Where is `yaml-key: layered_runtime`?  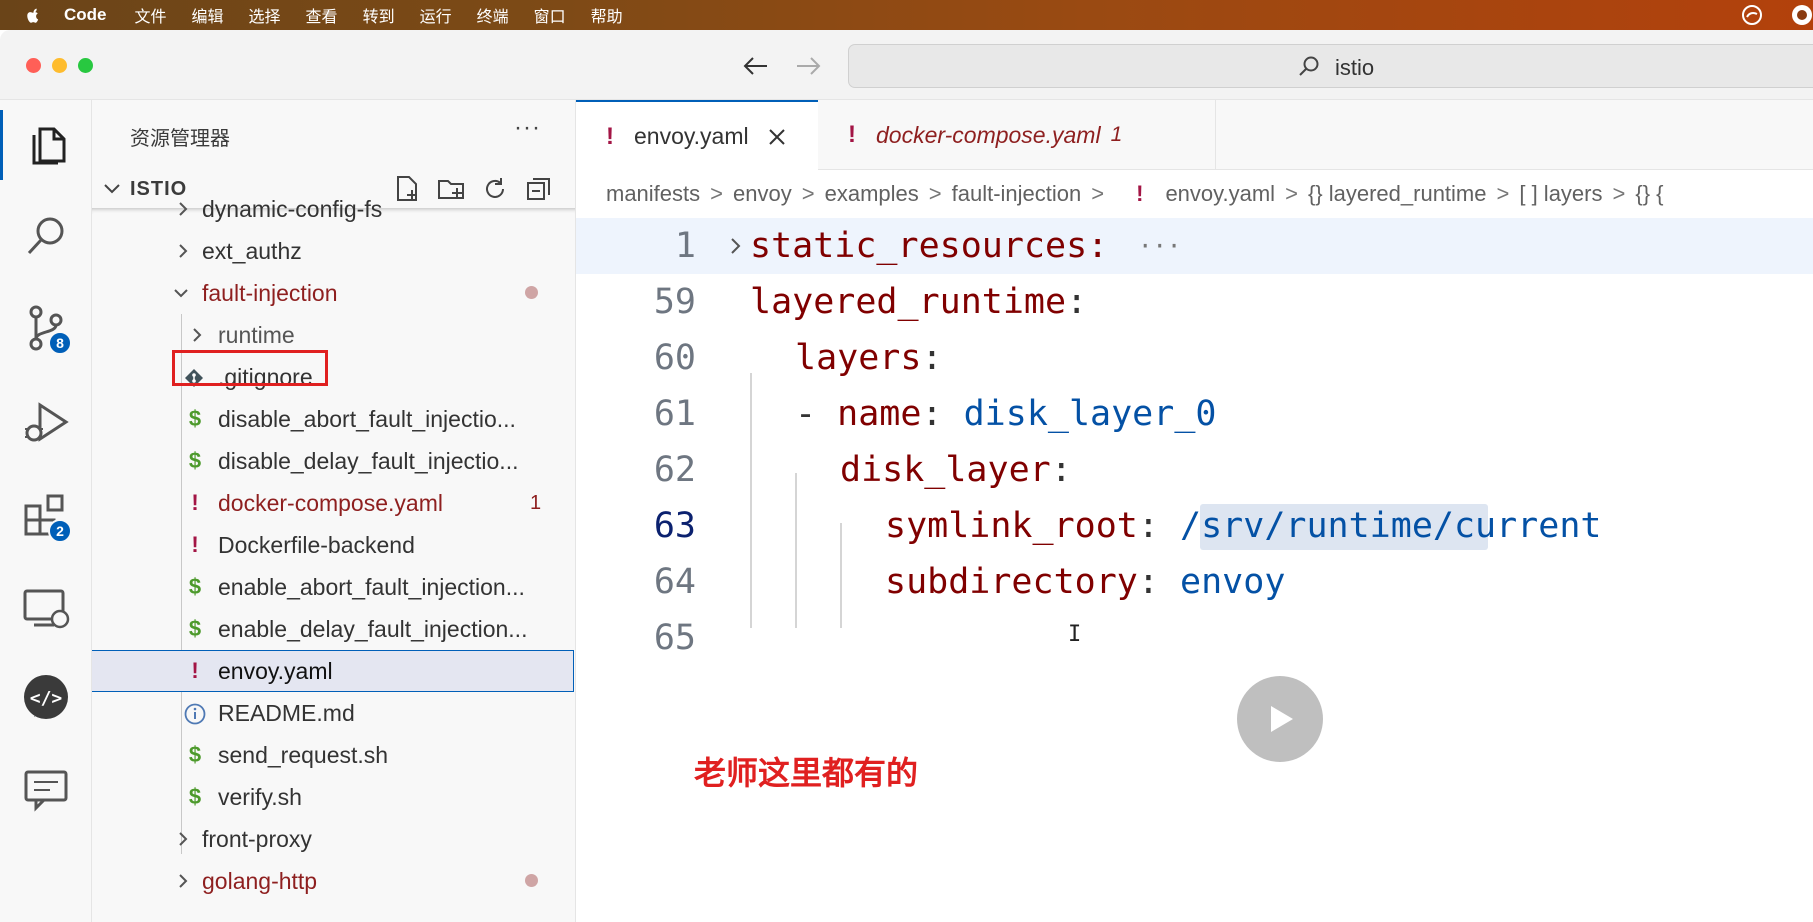 yaml-key: layered_runtime is located at coordinates (908, 302).